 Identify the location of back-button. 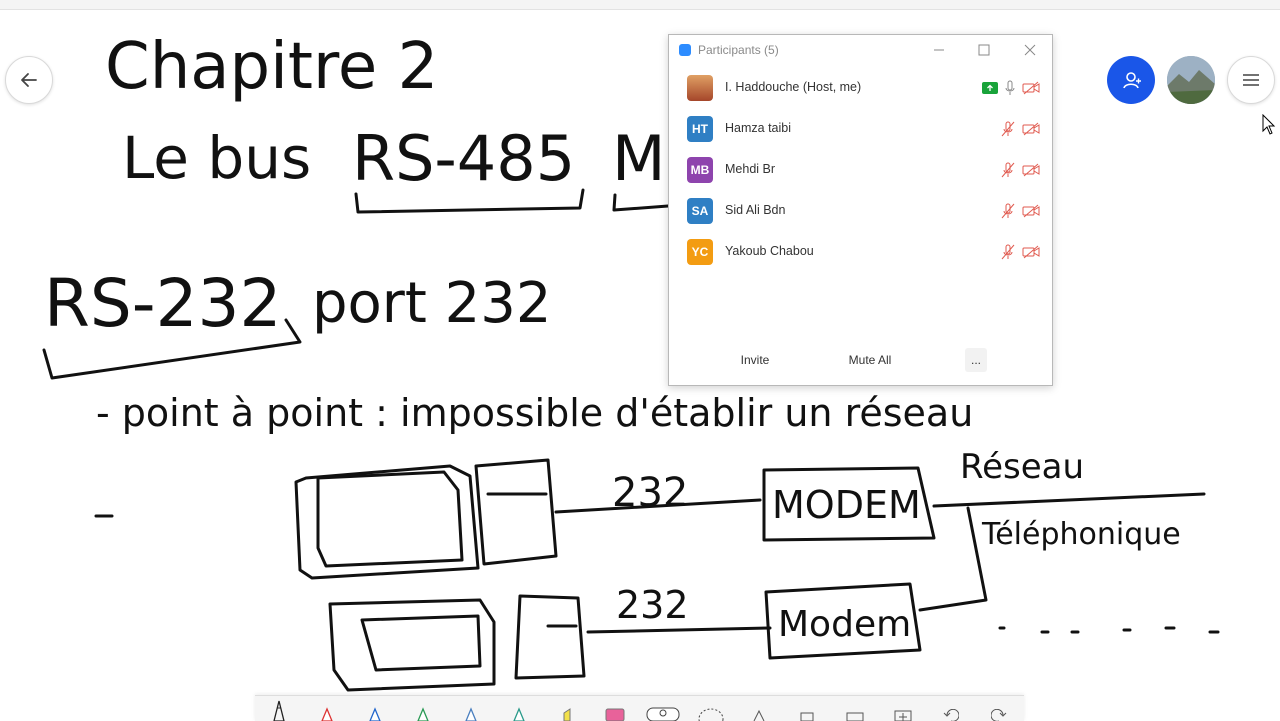
(29, 80).